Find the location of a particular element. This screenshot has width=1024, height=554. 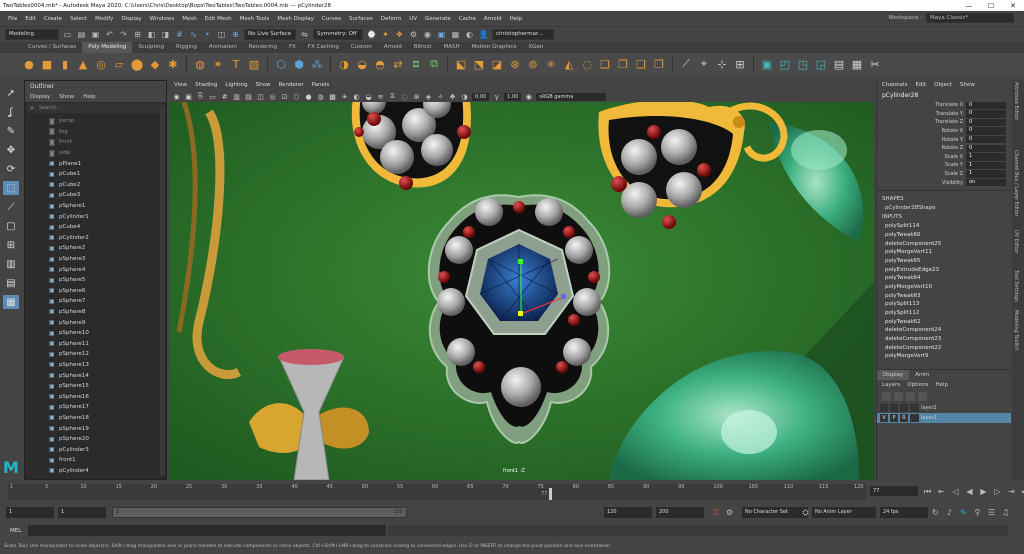

input-node: polyTweak62 is located at coordinates (944, 322).